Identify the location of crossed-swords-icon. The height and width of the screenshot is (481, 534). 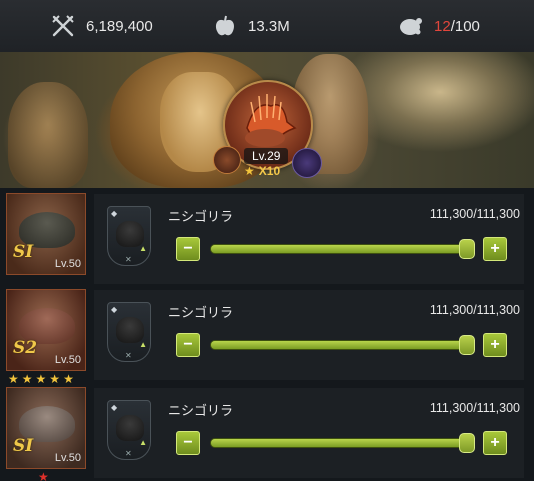
(63, 26).